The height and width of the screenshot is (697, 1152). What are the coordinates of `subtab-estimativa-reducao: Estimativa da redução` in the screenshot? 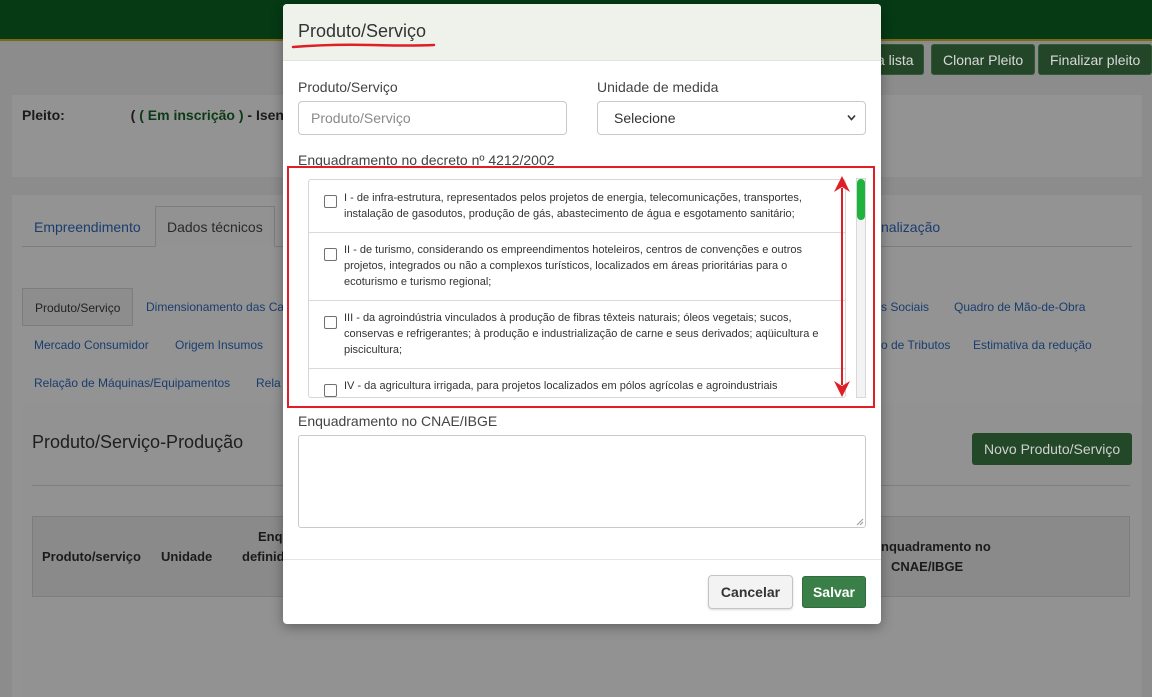 It's located at (1032, 345).